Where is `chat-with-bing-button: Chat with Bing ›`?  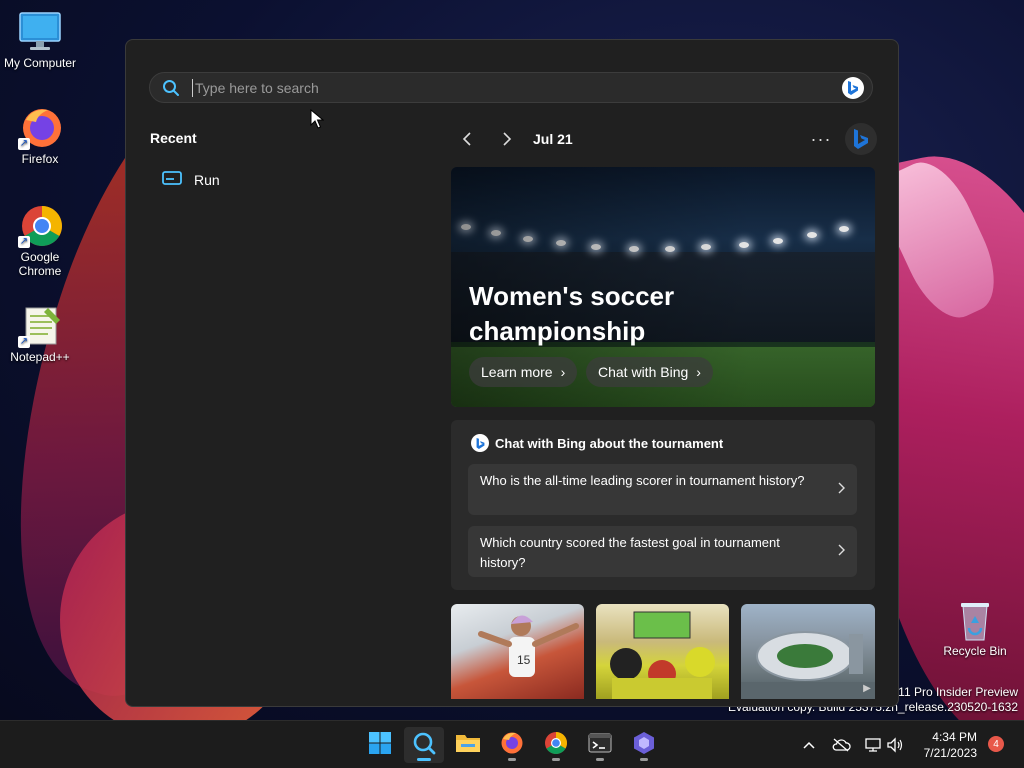 chat-with-bing-button: Chat with Bing › is located at coordinates (649, 372).